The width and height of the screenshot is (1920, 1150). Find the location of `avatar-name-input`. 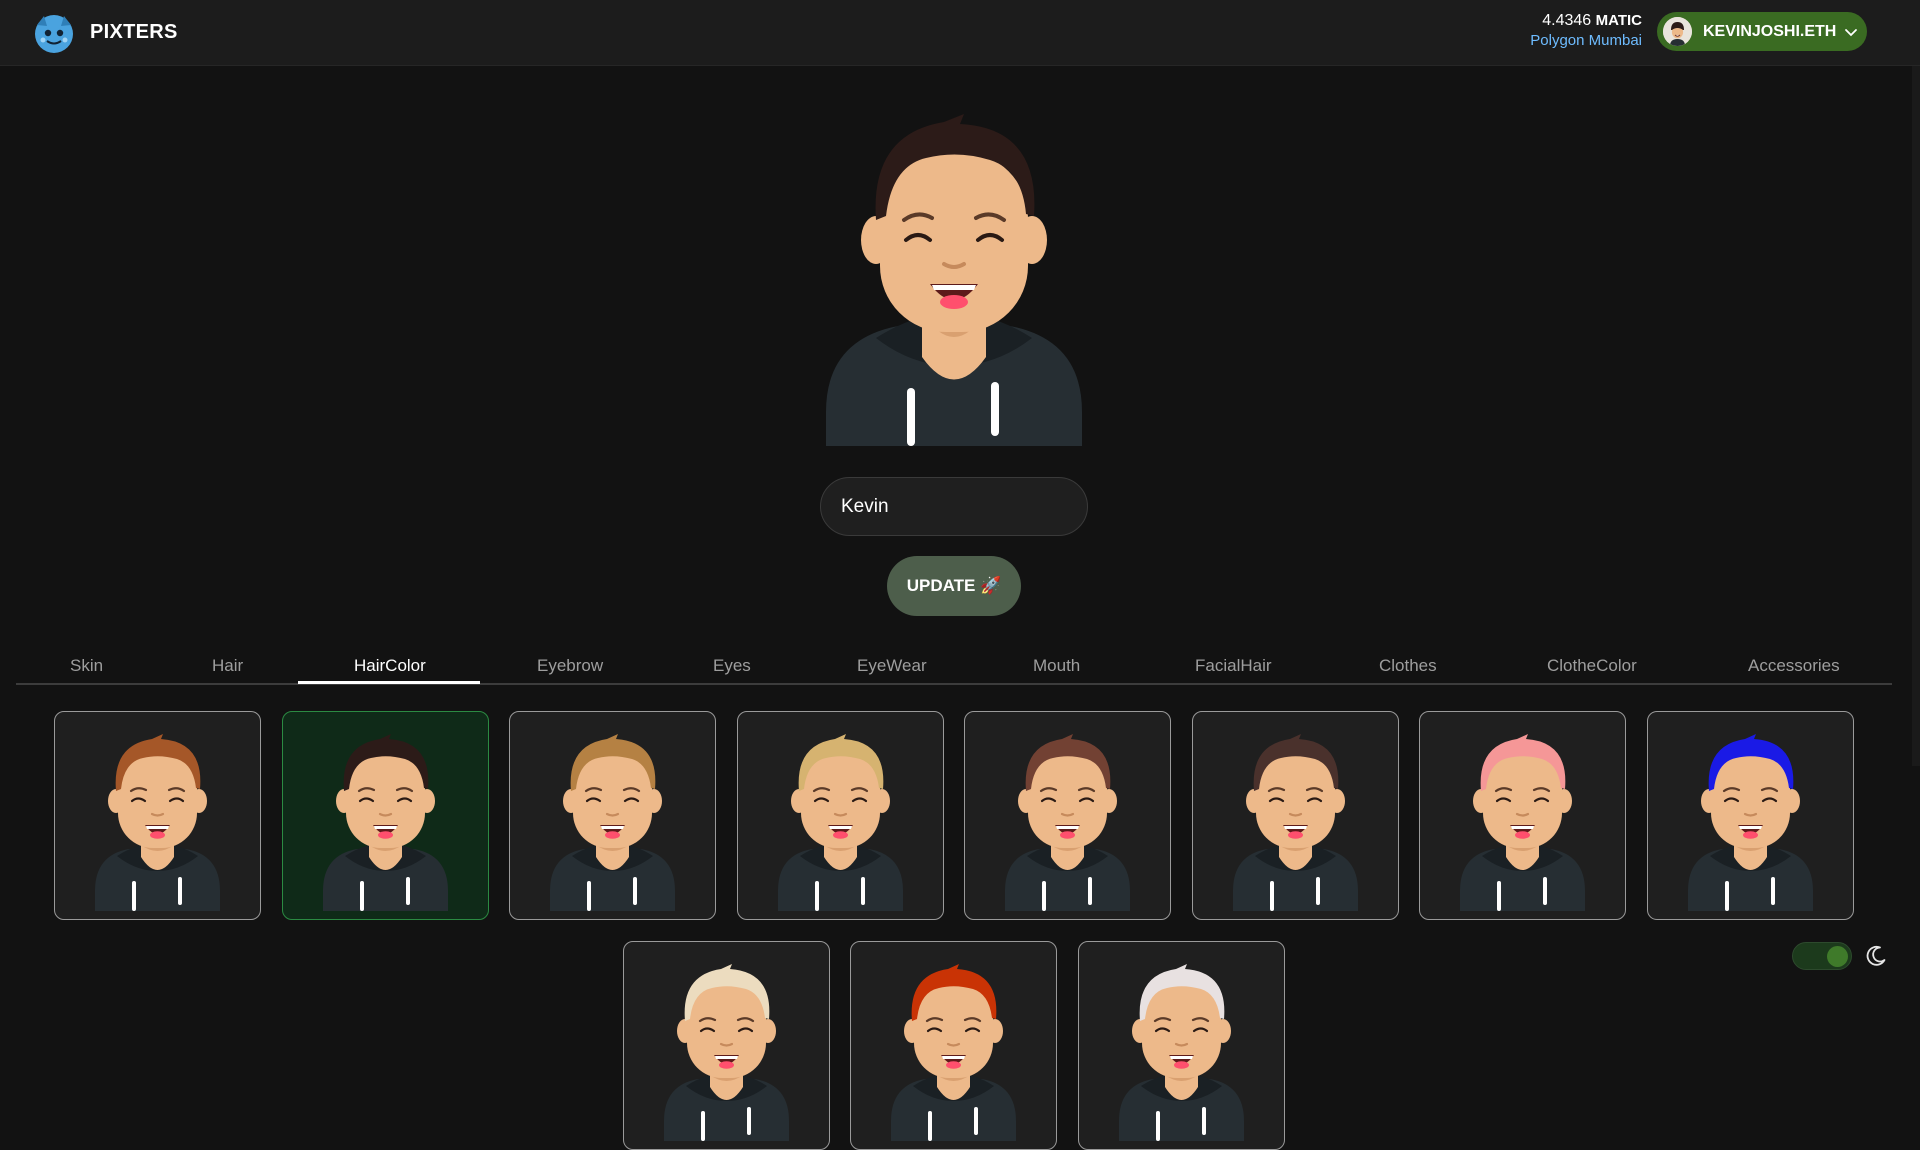

avatar-name-input is located at coordinates (954, 506).